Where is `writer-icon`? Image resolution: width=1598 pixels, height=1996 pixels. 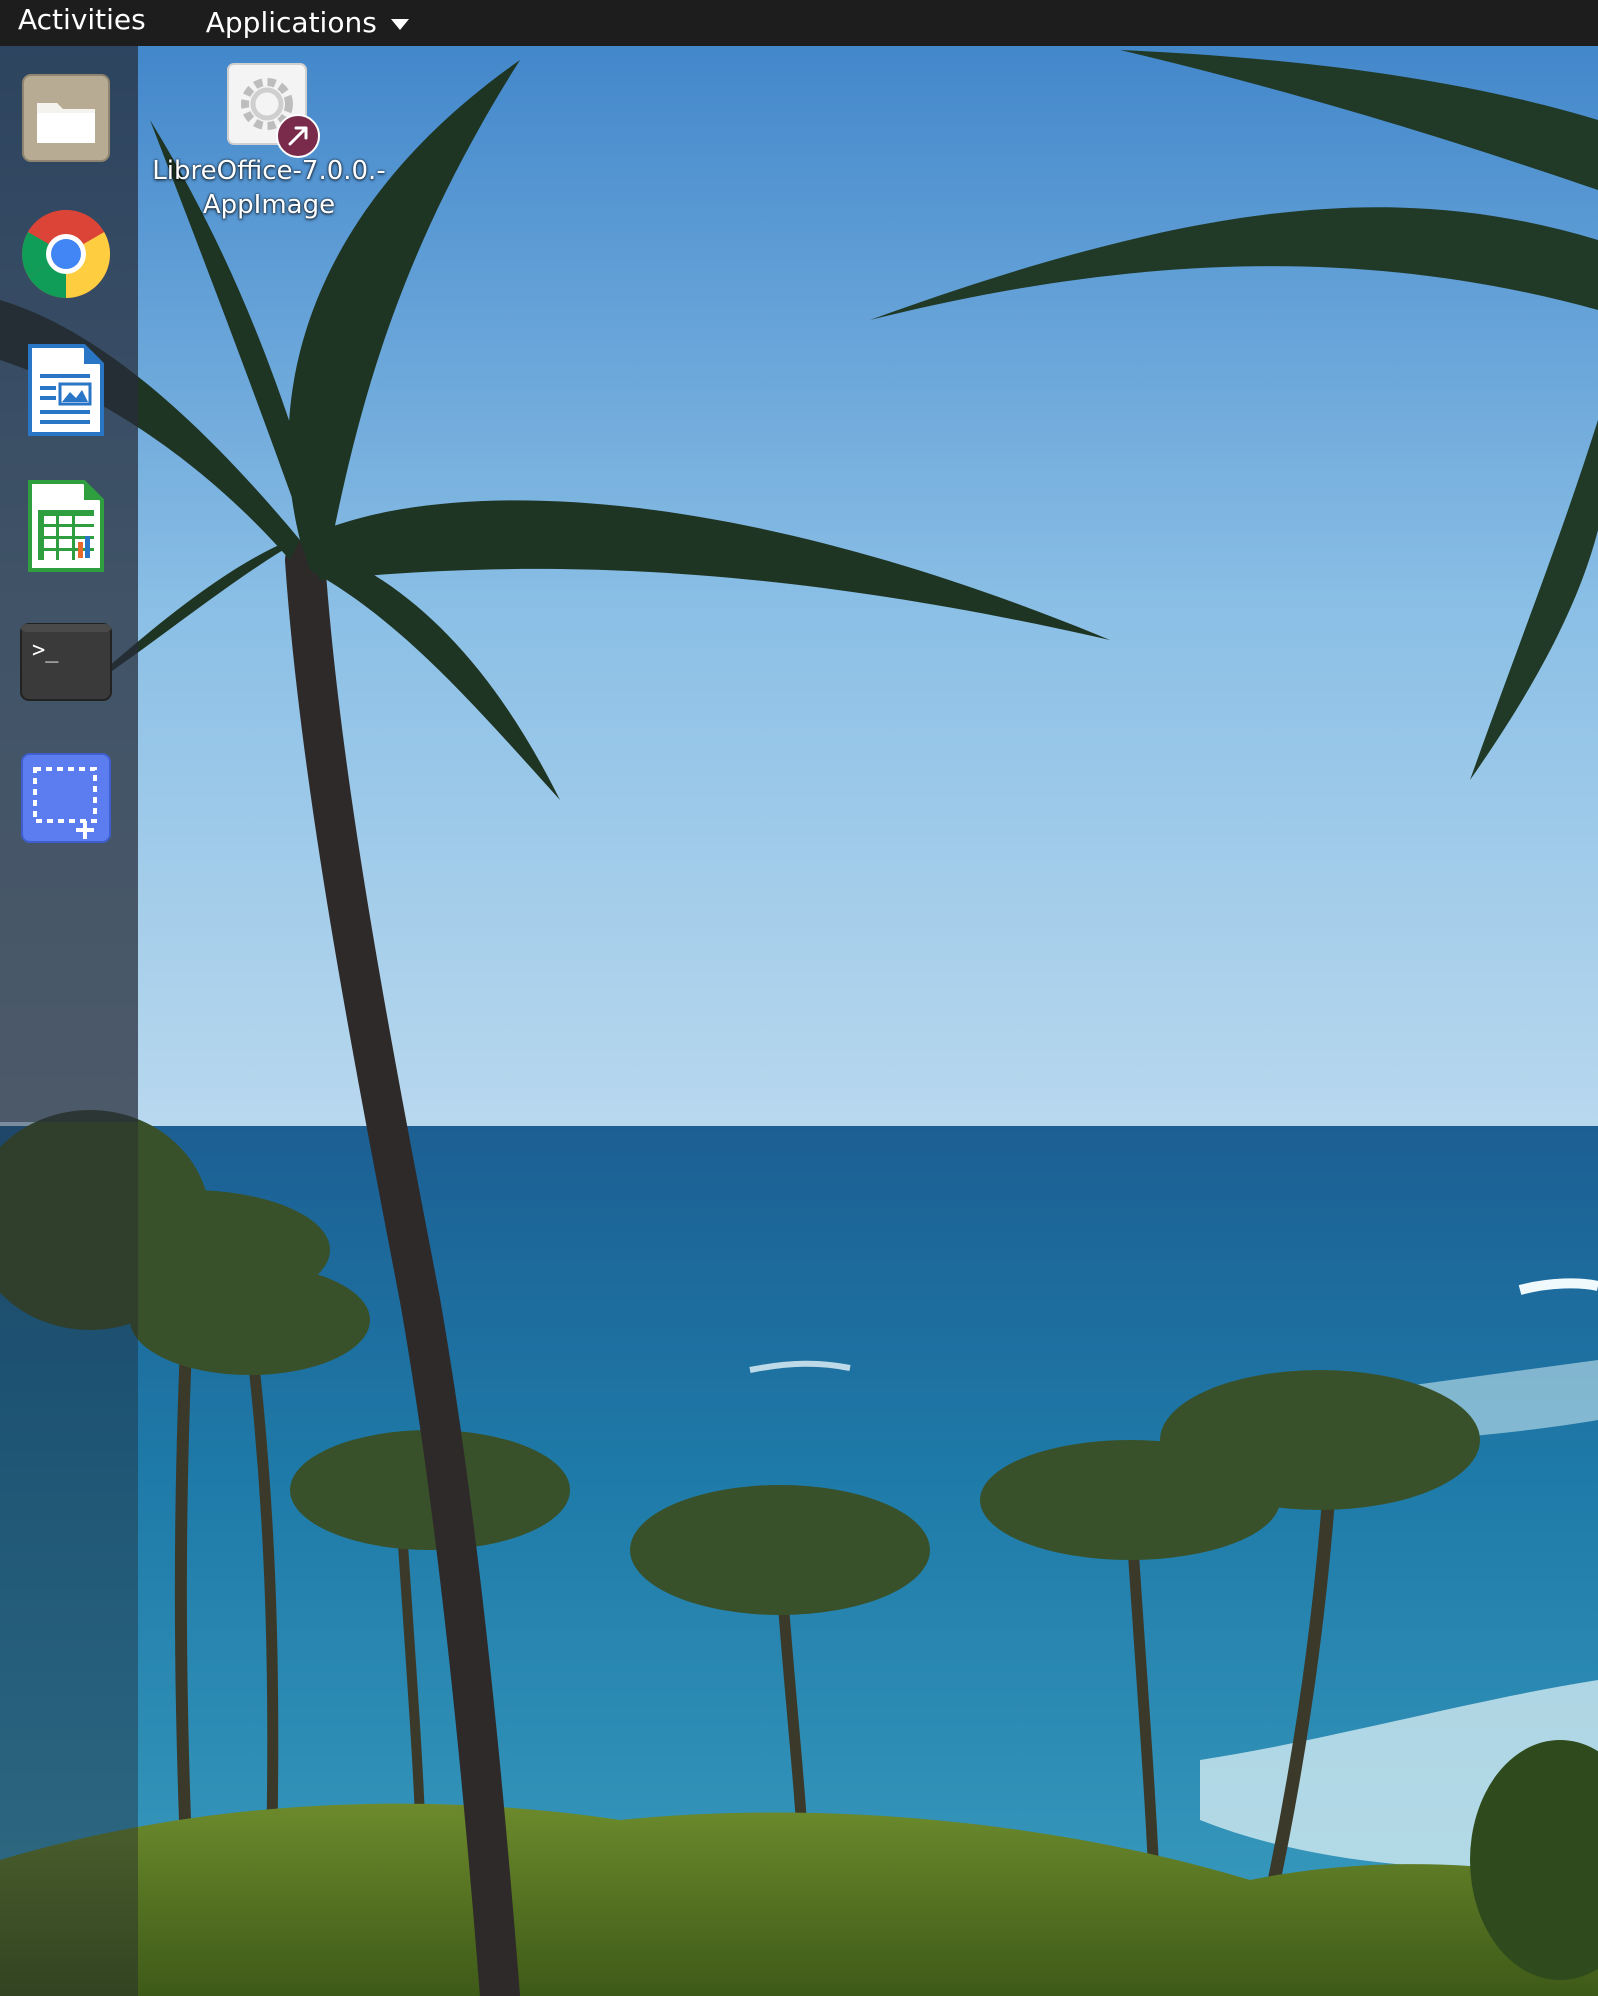
writer-icon is located at coordinates (66, 390).